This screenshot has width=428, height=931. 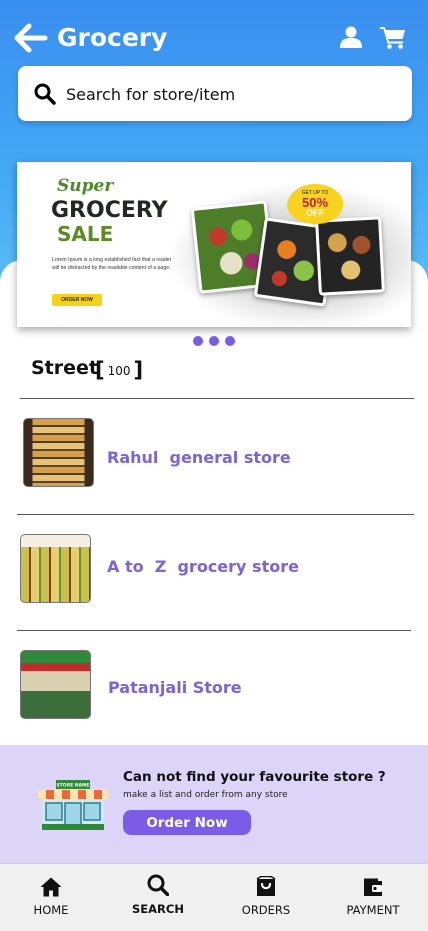 What do you see at coordinates (158, 897) in the screenshot?
I see `nav-search: SEARCH` at bounding box center [158, 897].